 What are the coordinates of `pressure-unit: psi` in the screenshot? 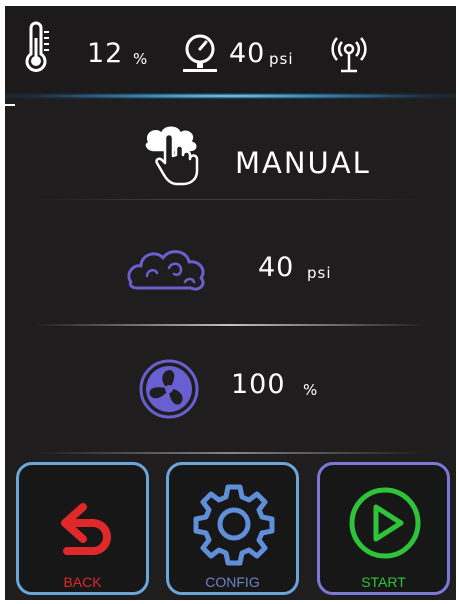 It's located at (281, 59).